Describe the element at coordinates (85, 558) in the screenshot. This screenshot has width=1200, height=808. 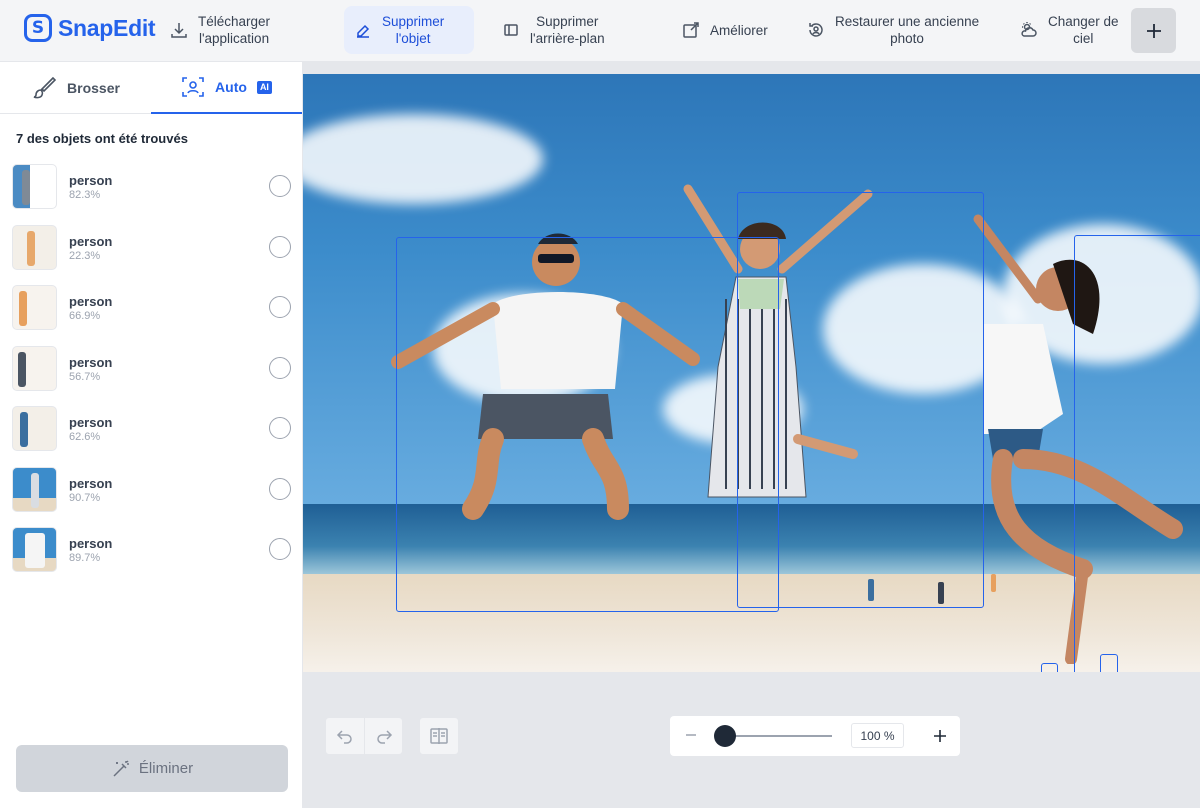
I see `object-confidence: 89.7%` at that location.